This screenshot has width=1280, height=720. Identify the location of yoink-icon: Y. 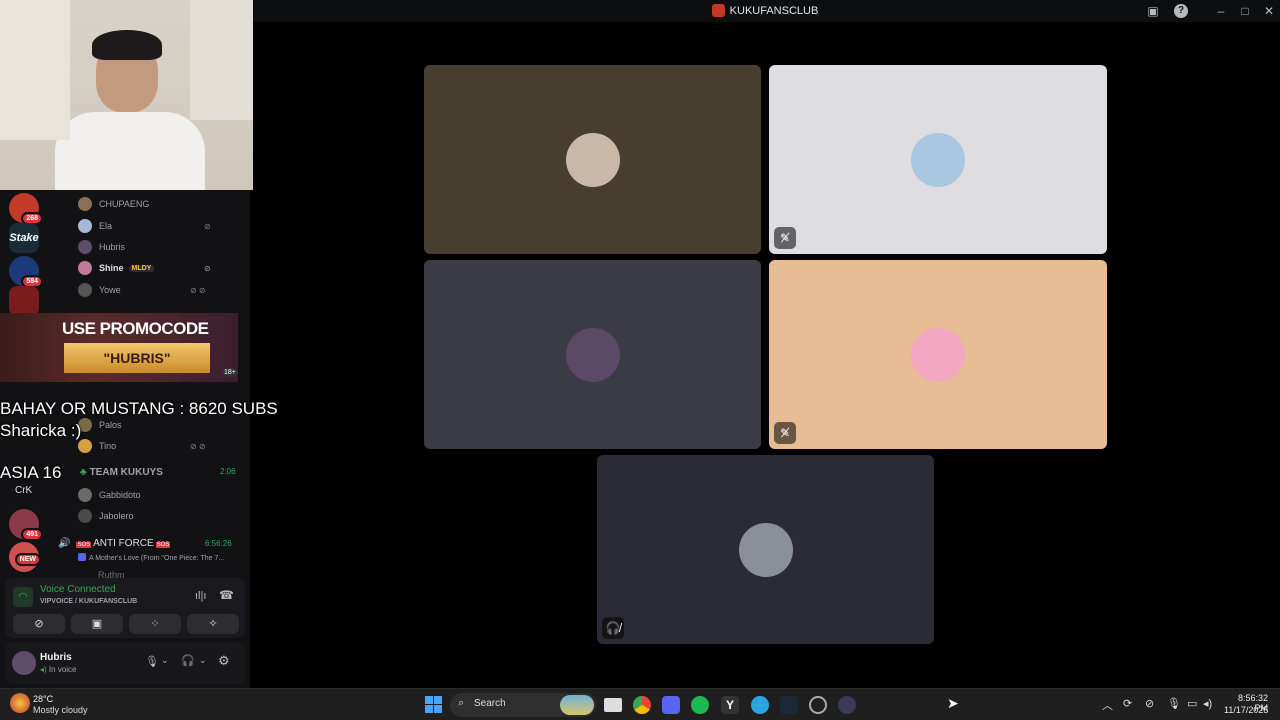
(730, 705).